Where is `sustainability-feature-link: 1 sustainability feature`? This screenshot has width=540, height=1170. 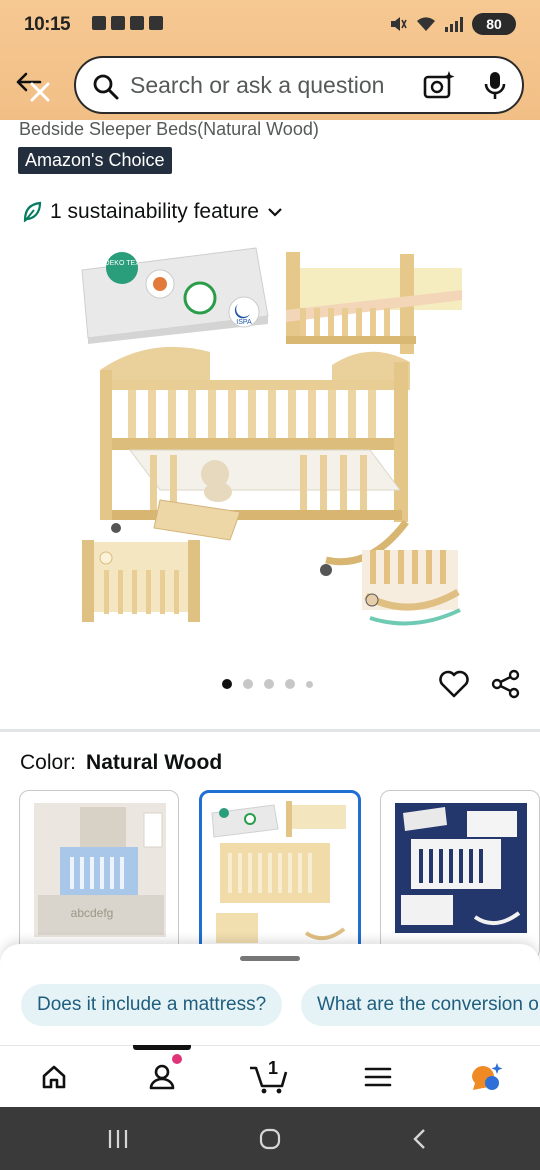 sustainability-feature-link: 1 sustainability feature is located at coordinates (152, 212).